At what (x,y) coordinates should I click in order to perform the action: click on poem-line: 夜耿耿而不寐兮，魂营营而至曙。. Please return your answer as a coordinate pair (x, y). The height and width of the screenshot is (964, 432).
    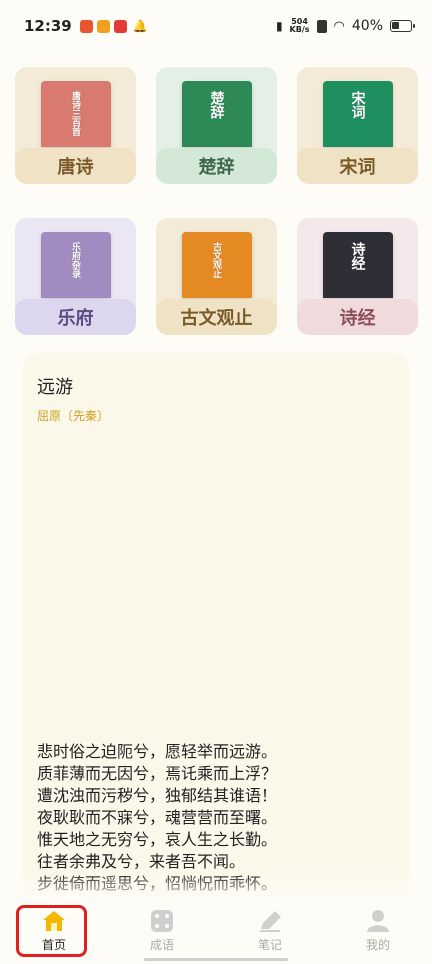
    Looking at the image, I should click on (157, 817).